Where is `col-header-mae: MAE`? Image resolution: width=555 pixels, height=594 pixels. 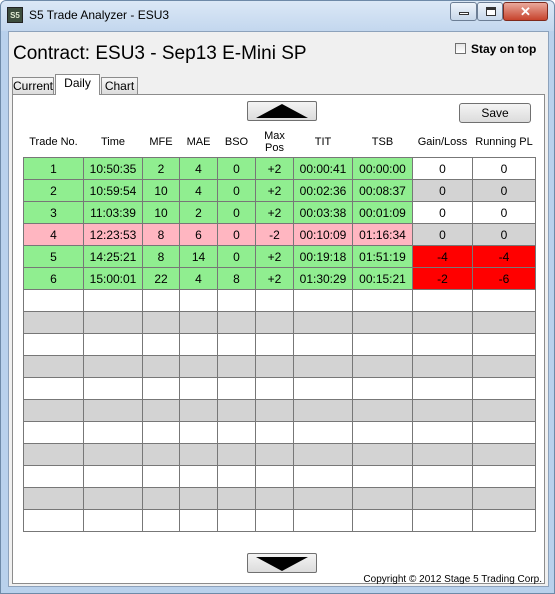
col-header-mae: MAE is located at coordinates (199, 142).